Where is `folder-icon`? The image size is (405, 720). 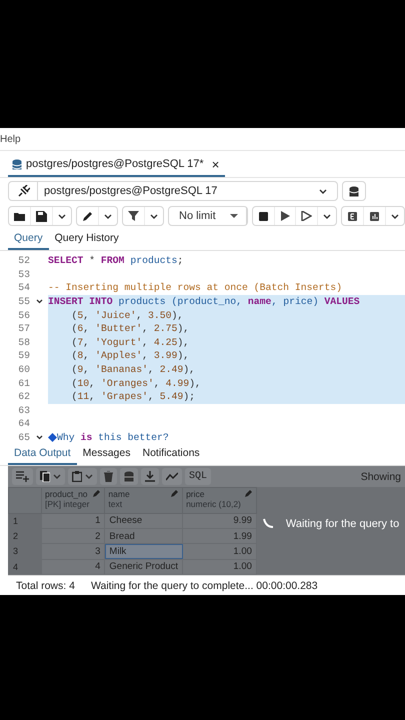
folder-icon is located at coordinates (19, 216).